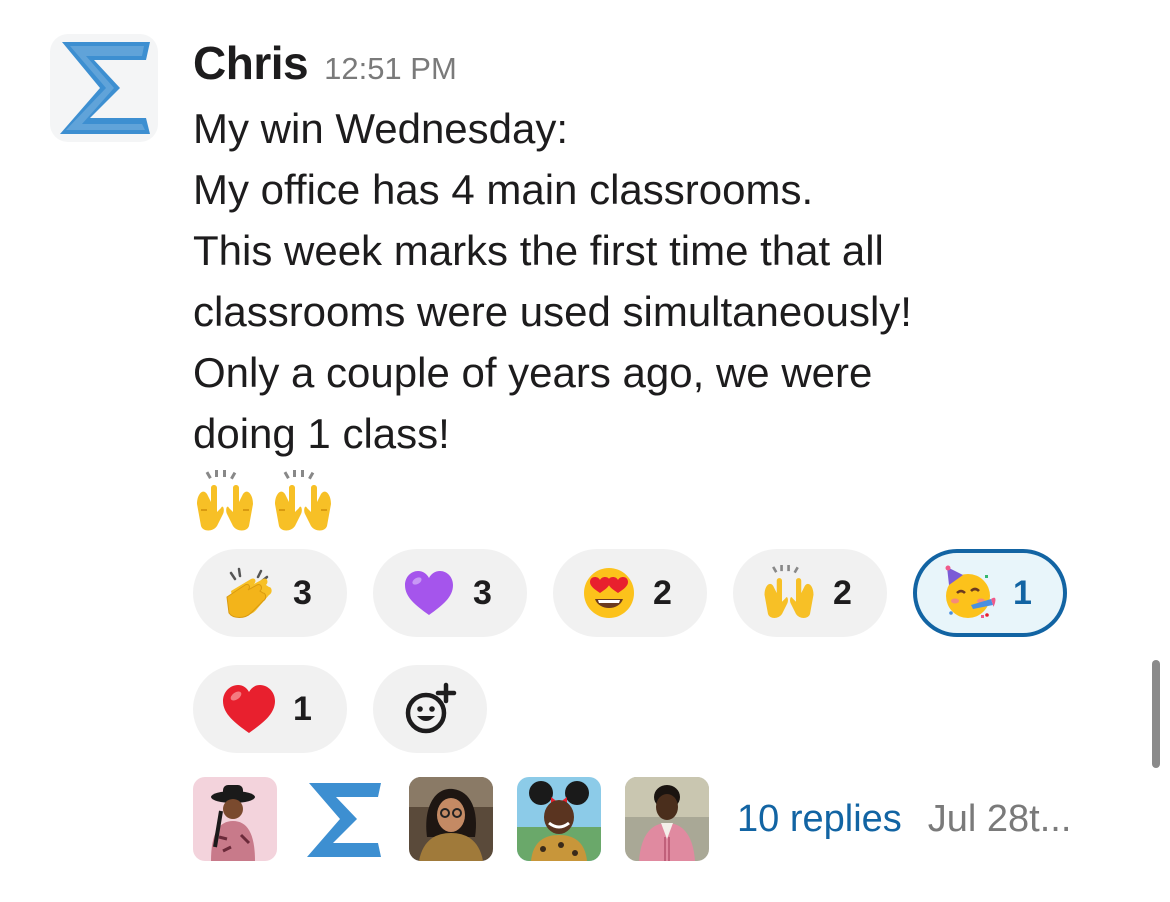  I want to click on avatar-sigma-logo-icon, so click(343, 819).